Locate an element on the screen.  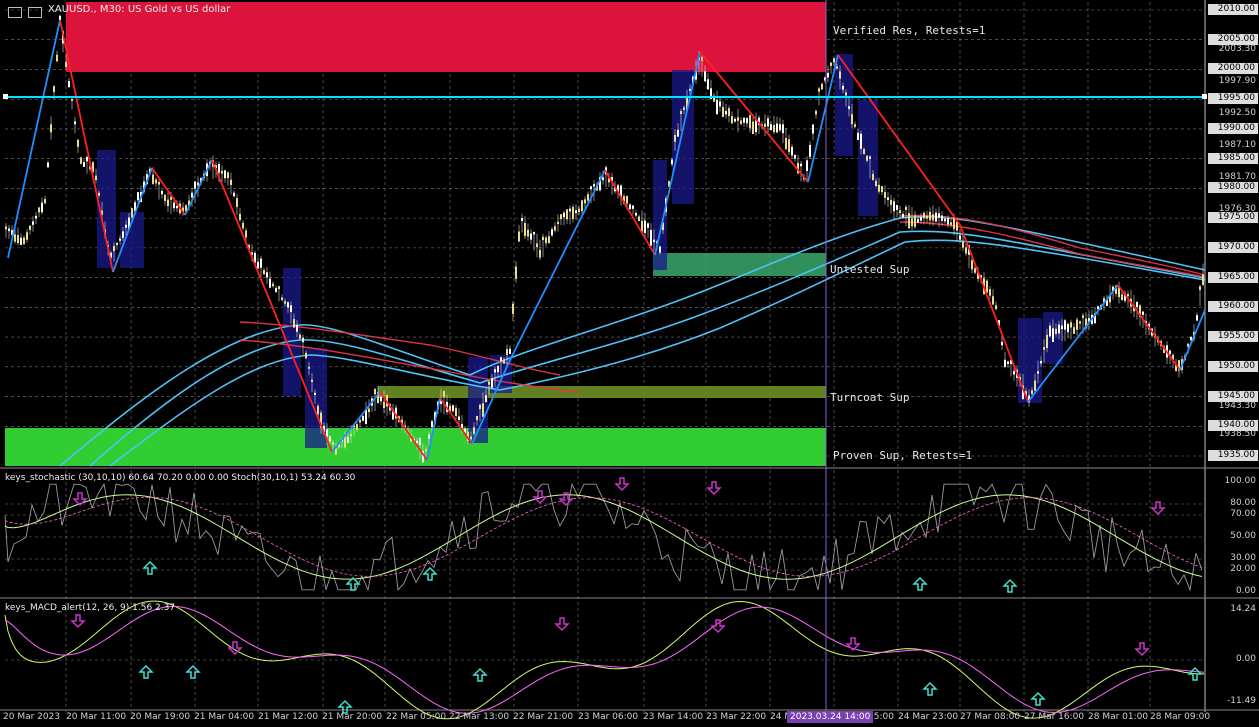
macd-level-label: 0.00 is located at coordinates (1245, 659).